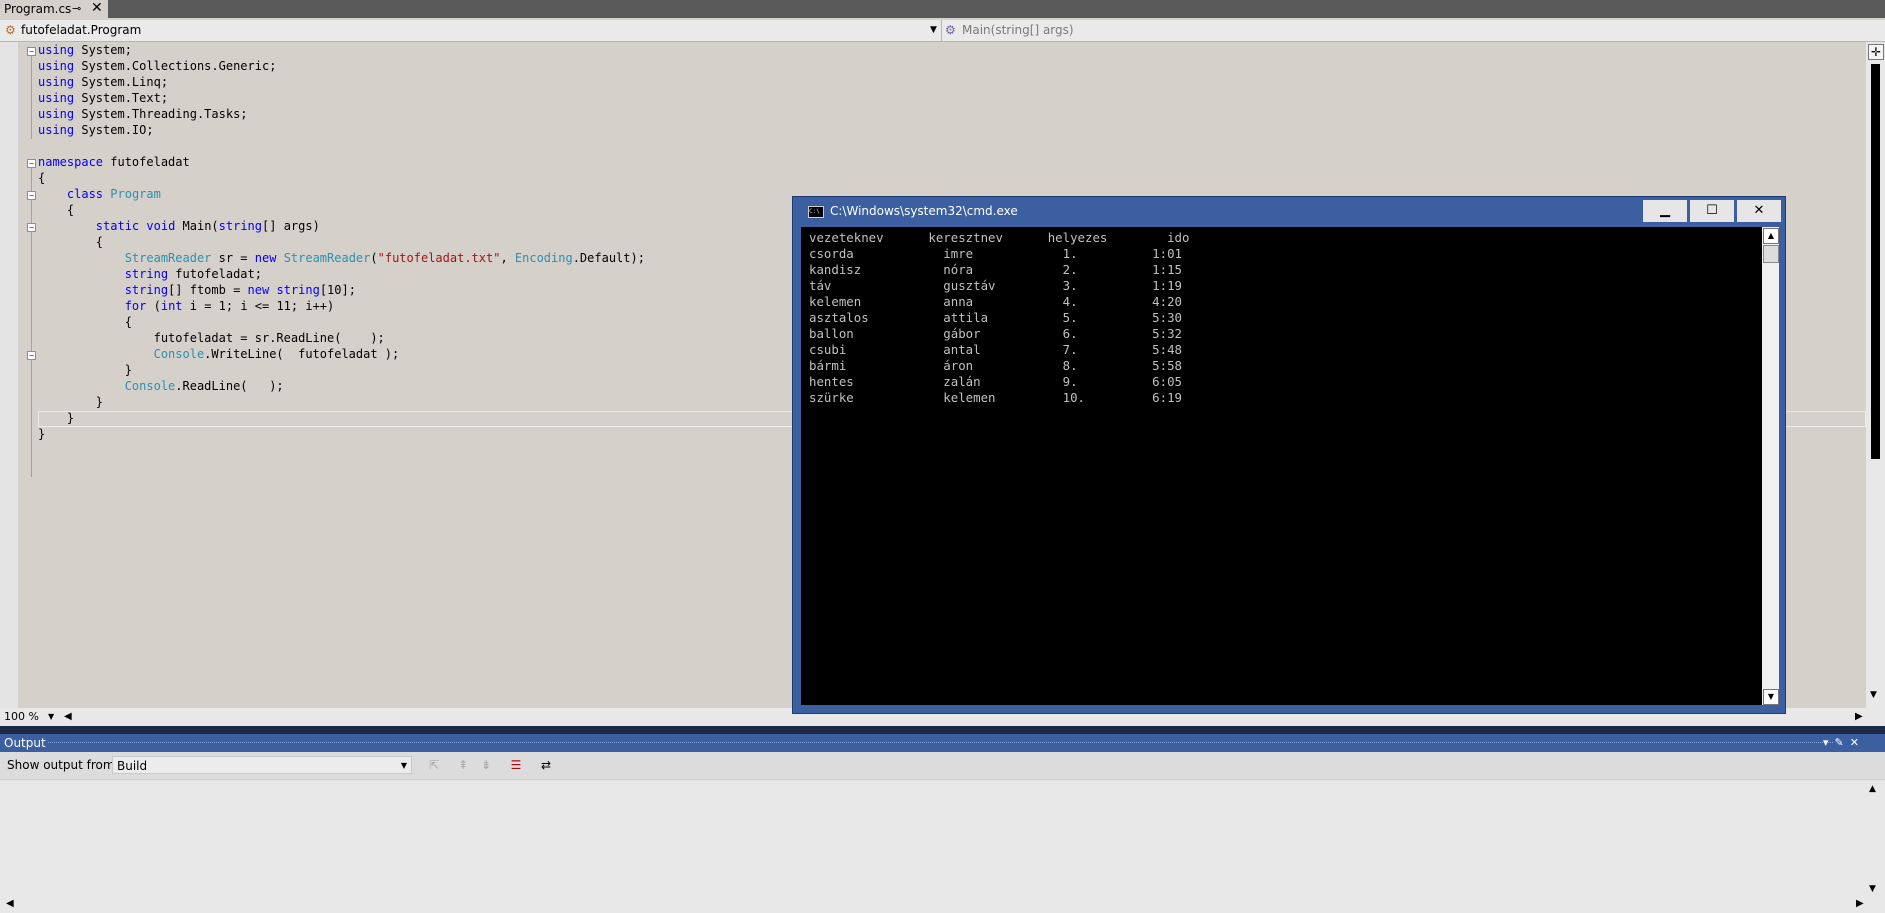 This screenshot has height=913, width=1885. I want to click on code-line: using System.Collections.Generic;, so click(157, 66).